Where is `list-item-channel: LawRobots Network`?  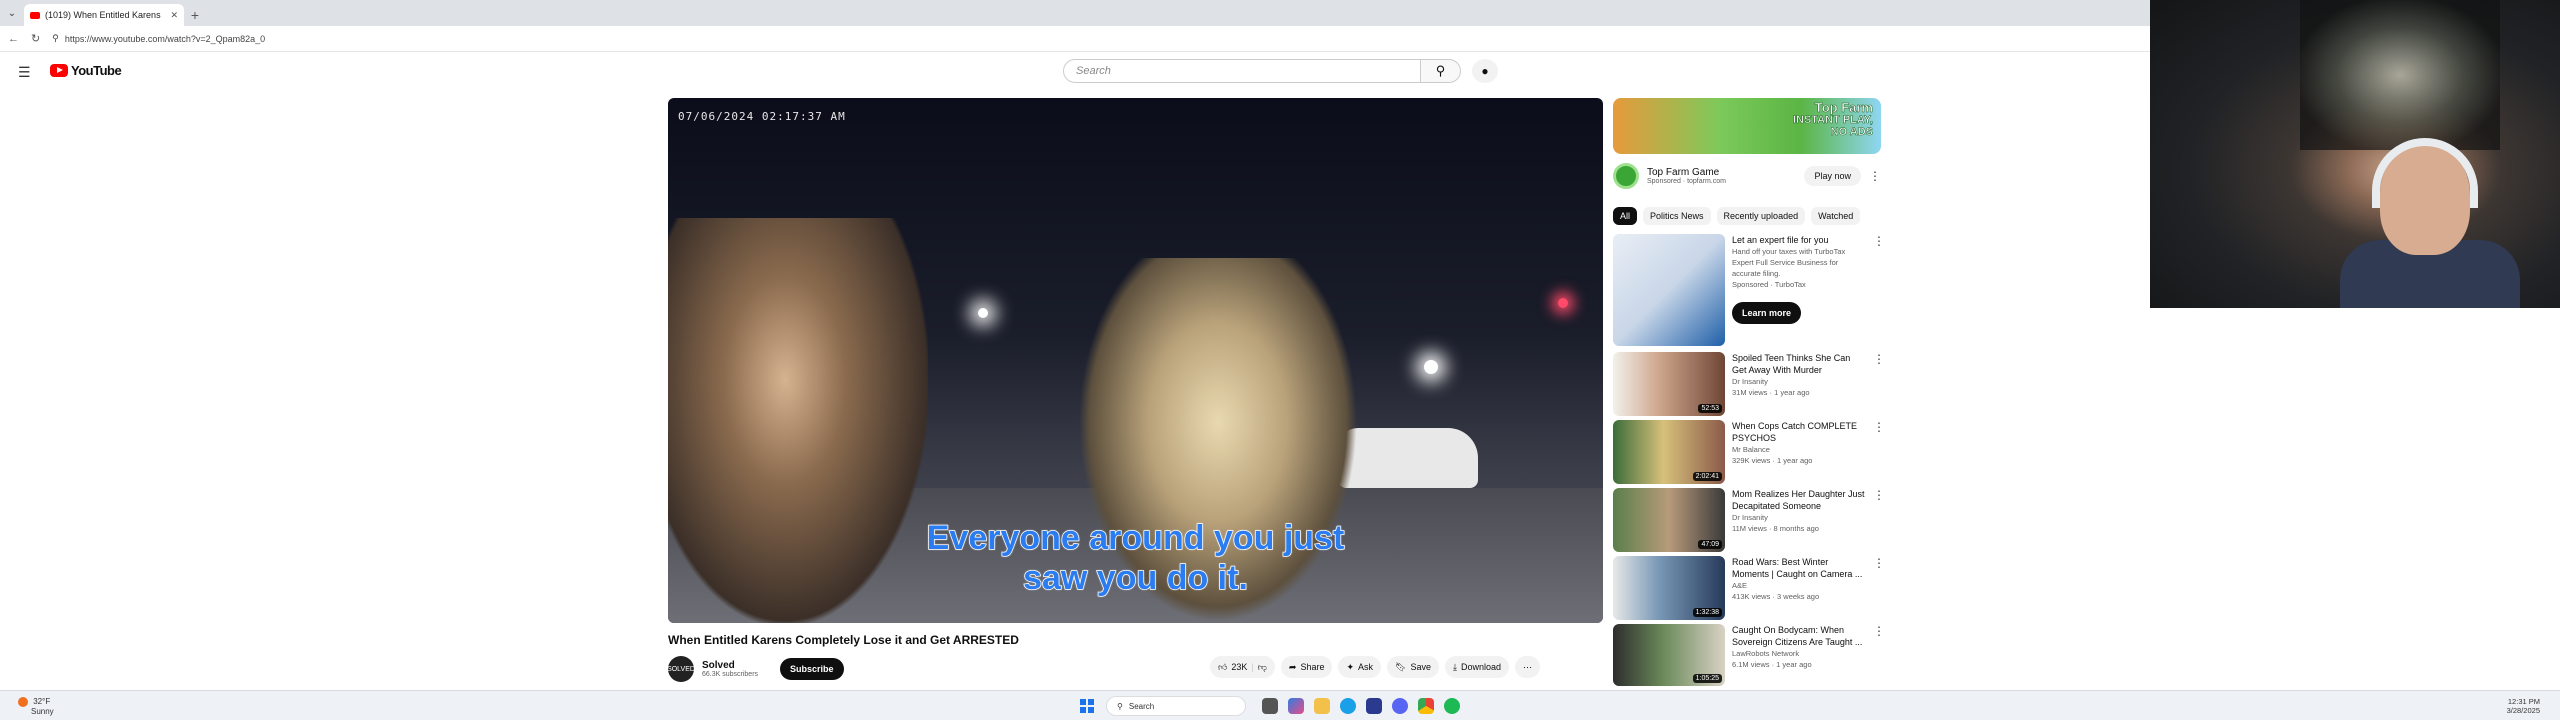 list-item-channel: LawRobots Network is located at coordinates (1799, 653).